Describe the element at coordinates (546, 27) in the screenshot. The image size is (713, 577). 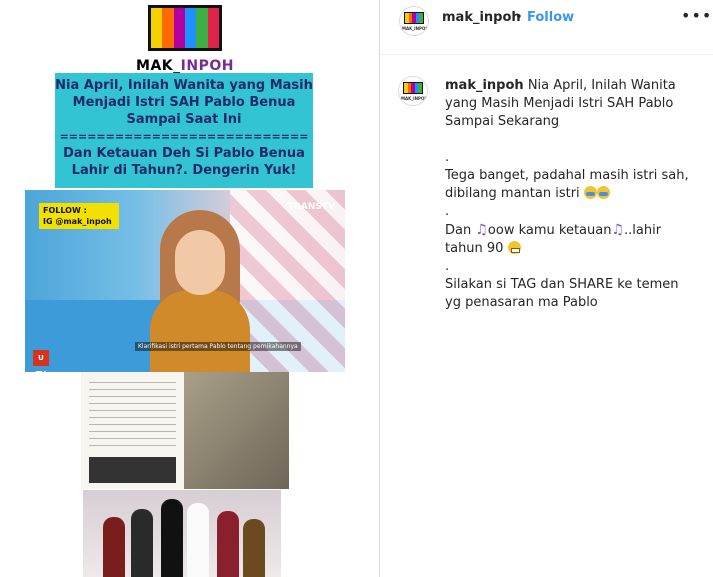
I see `post-header: MAK_INPOH mak_inpoh • Follow •••` at that location.